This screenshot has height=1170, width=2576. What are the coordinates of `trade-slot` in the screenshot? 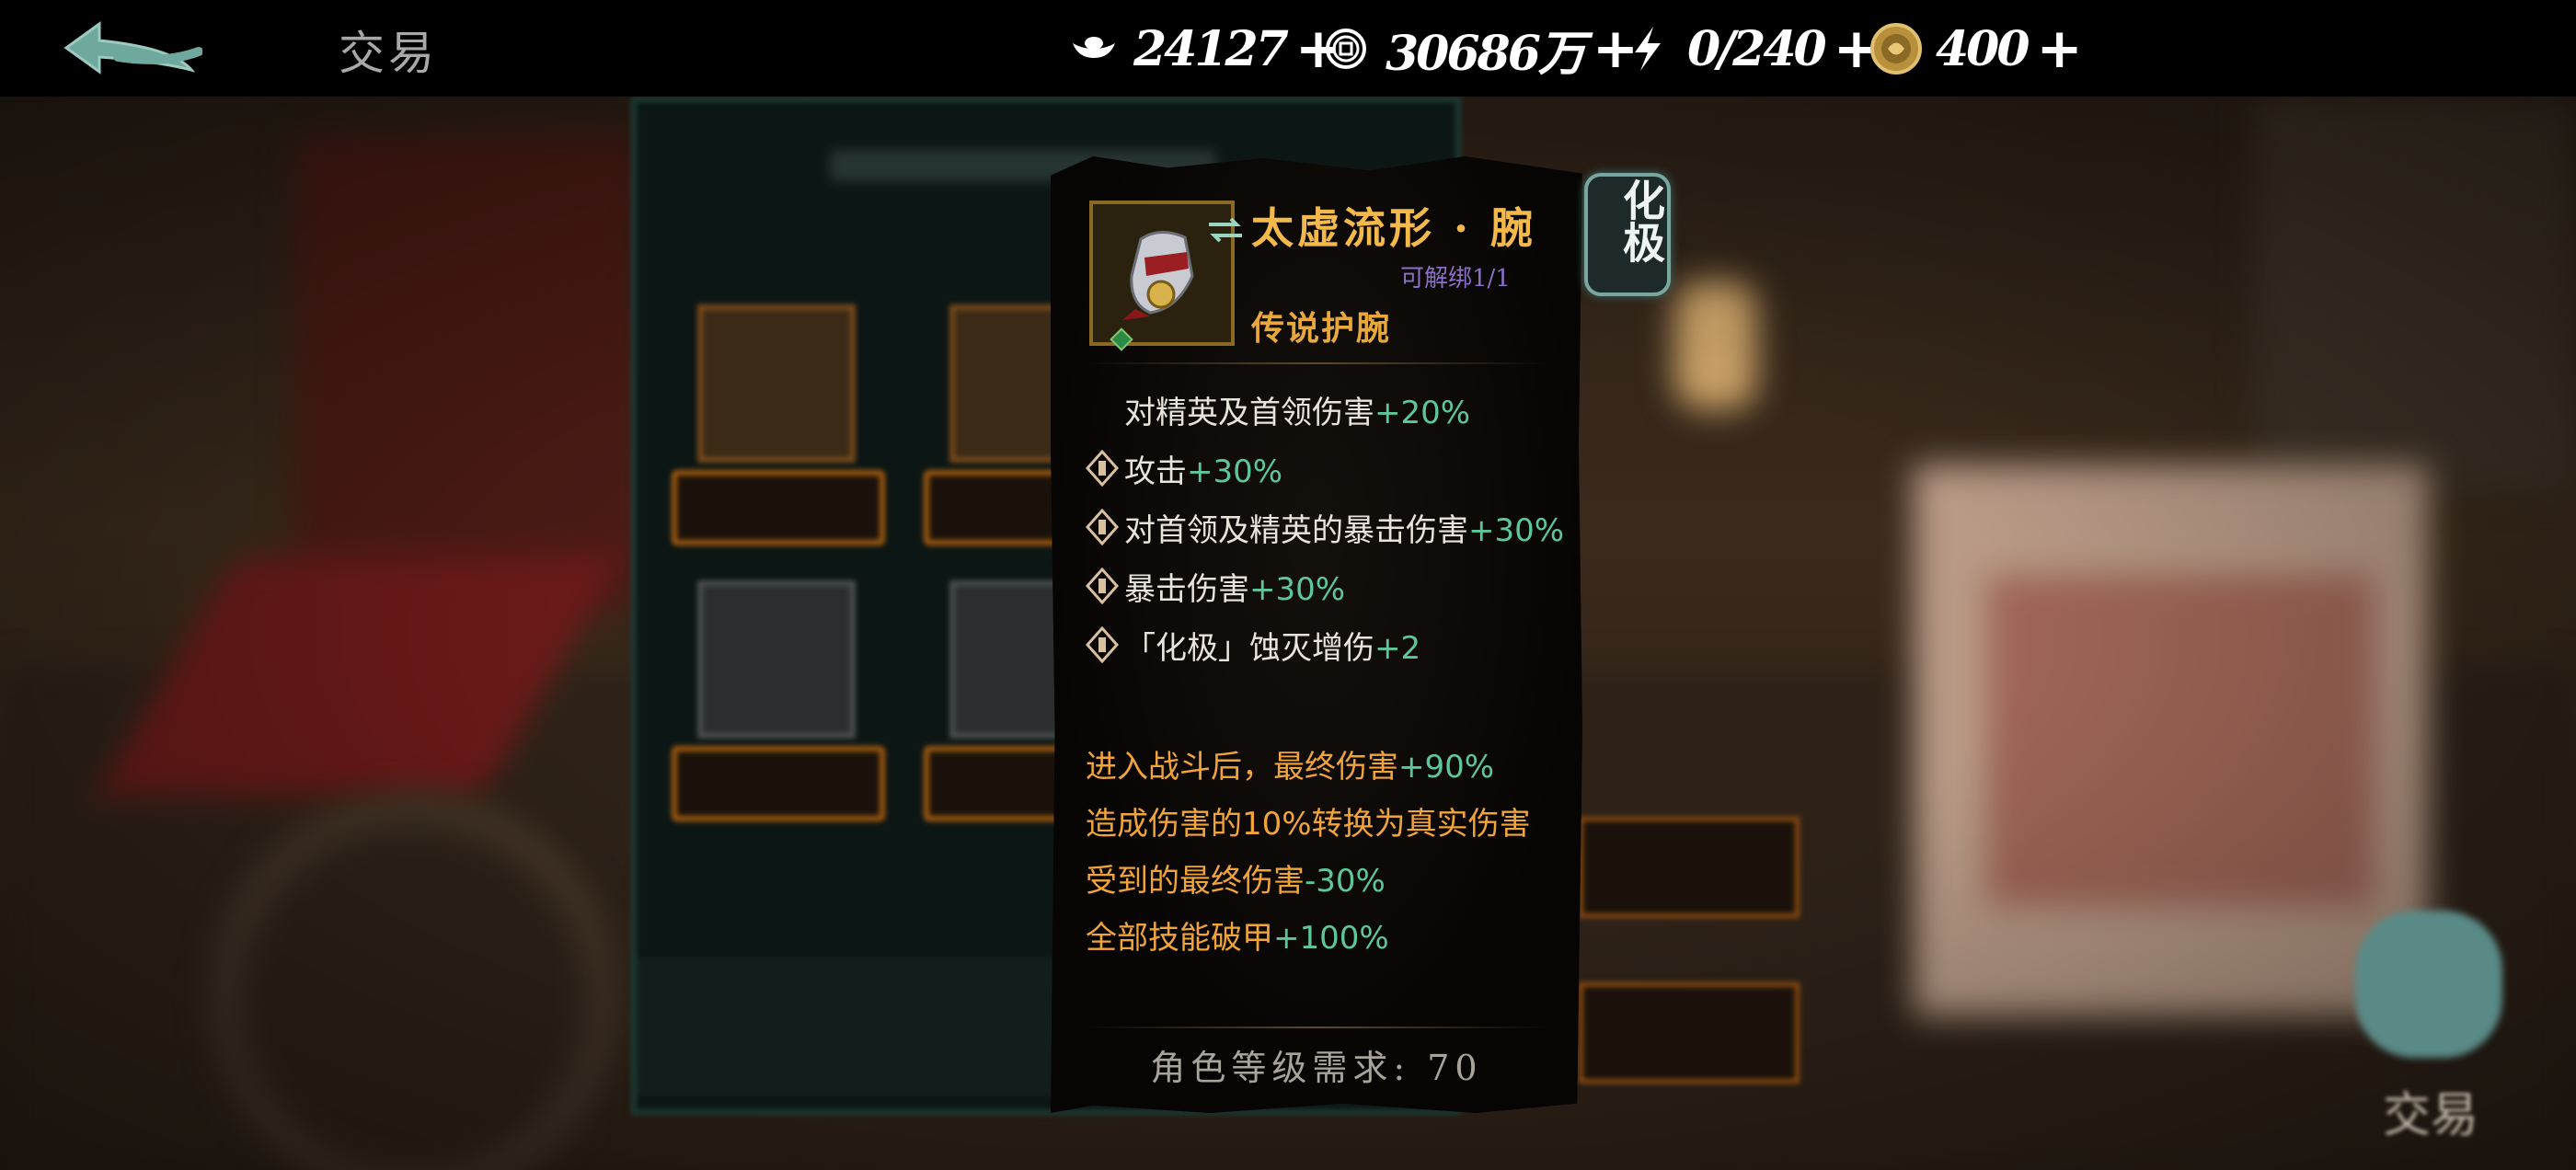 It's located at (776, 383).